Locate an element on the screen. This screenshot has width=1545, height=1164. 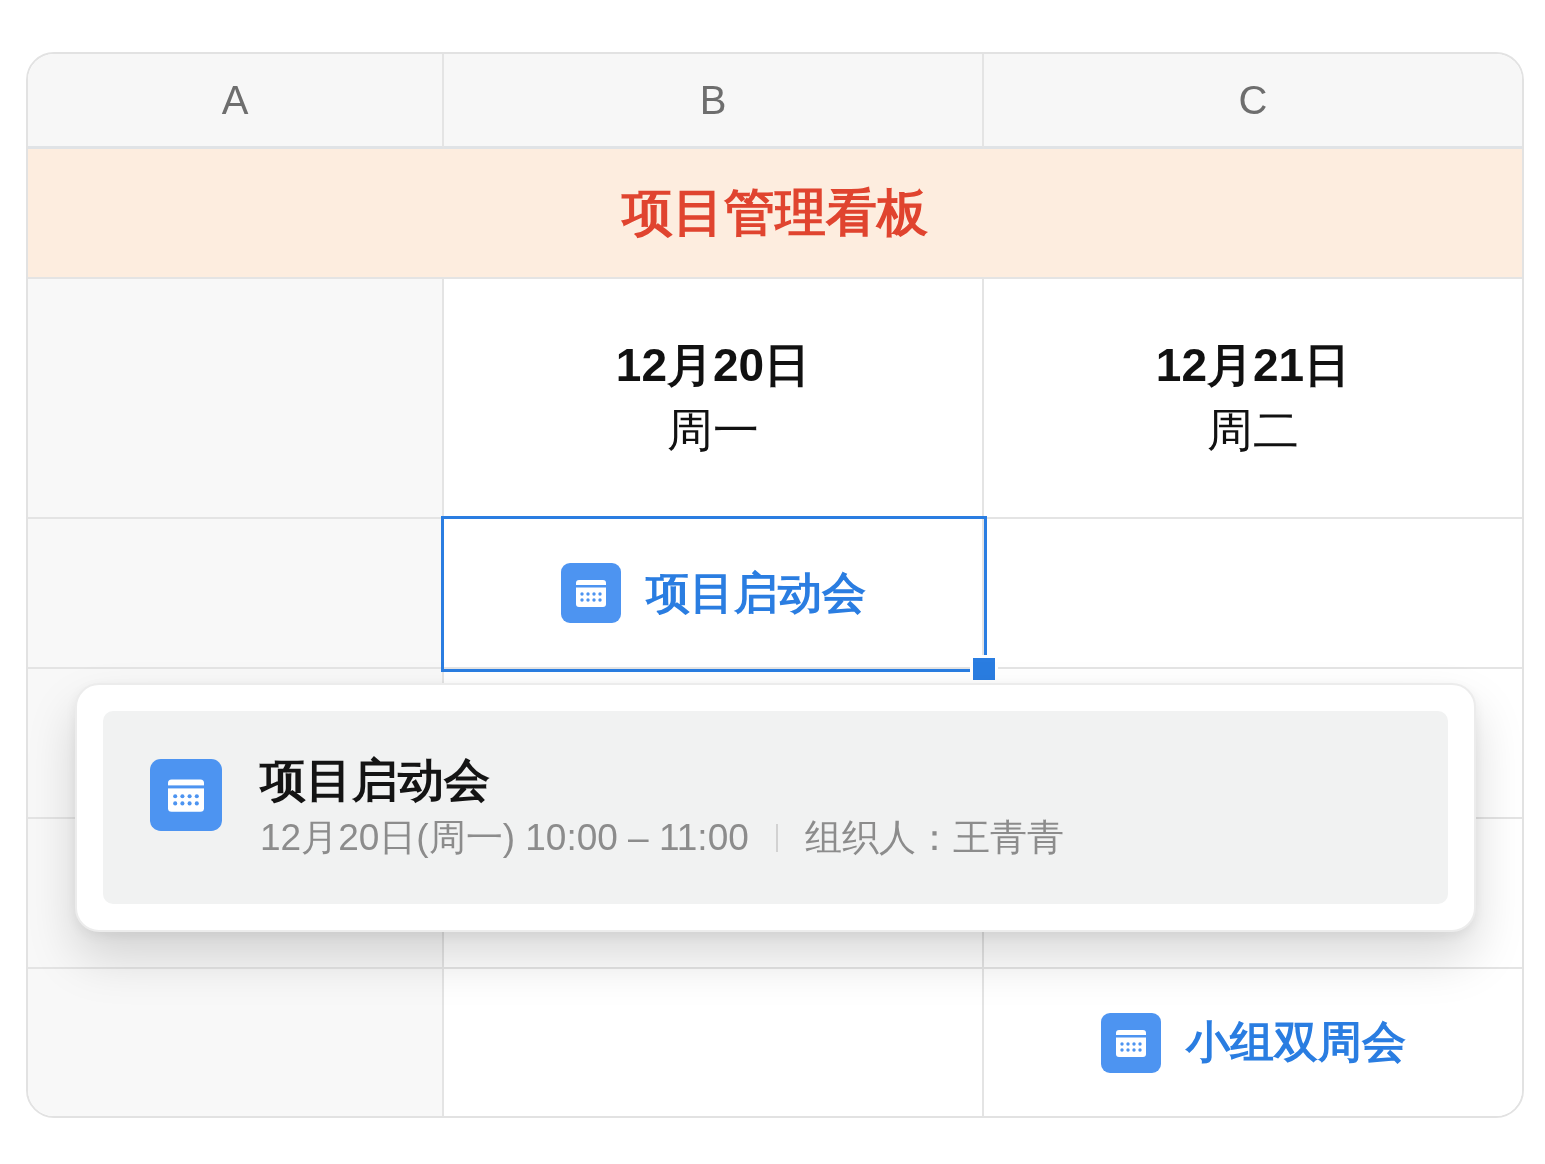
event-card: 项目启动会 12月20日(周一) 10:00 – 11:00 组织人：王青青 is located at coordinates (775, 807).